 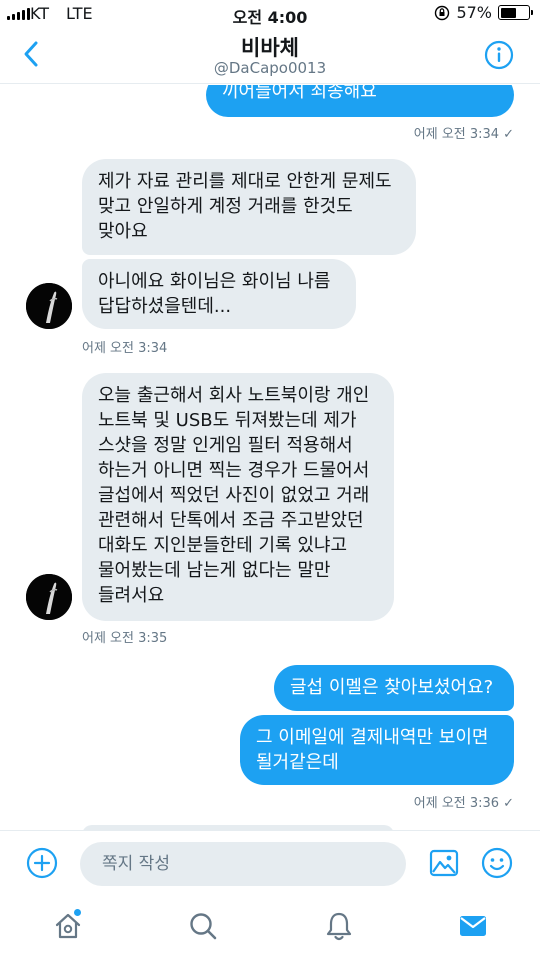 What do you see at coordinates (77, 912) in the screenshot?
I see `home-notification-dot` at bounding box center [77, 912].